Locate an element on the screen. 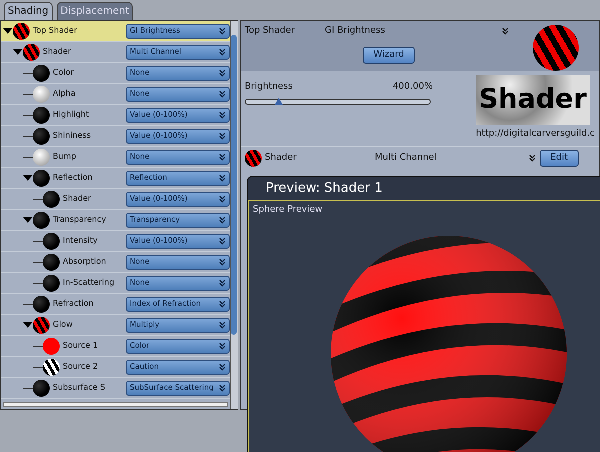  brightness-slider is located at coordinates (338, 101).